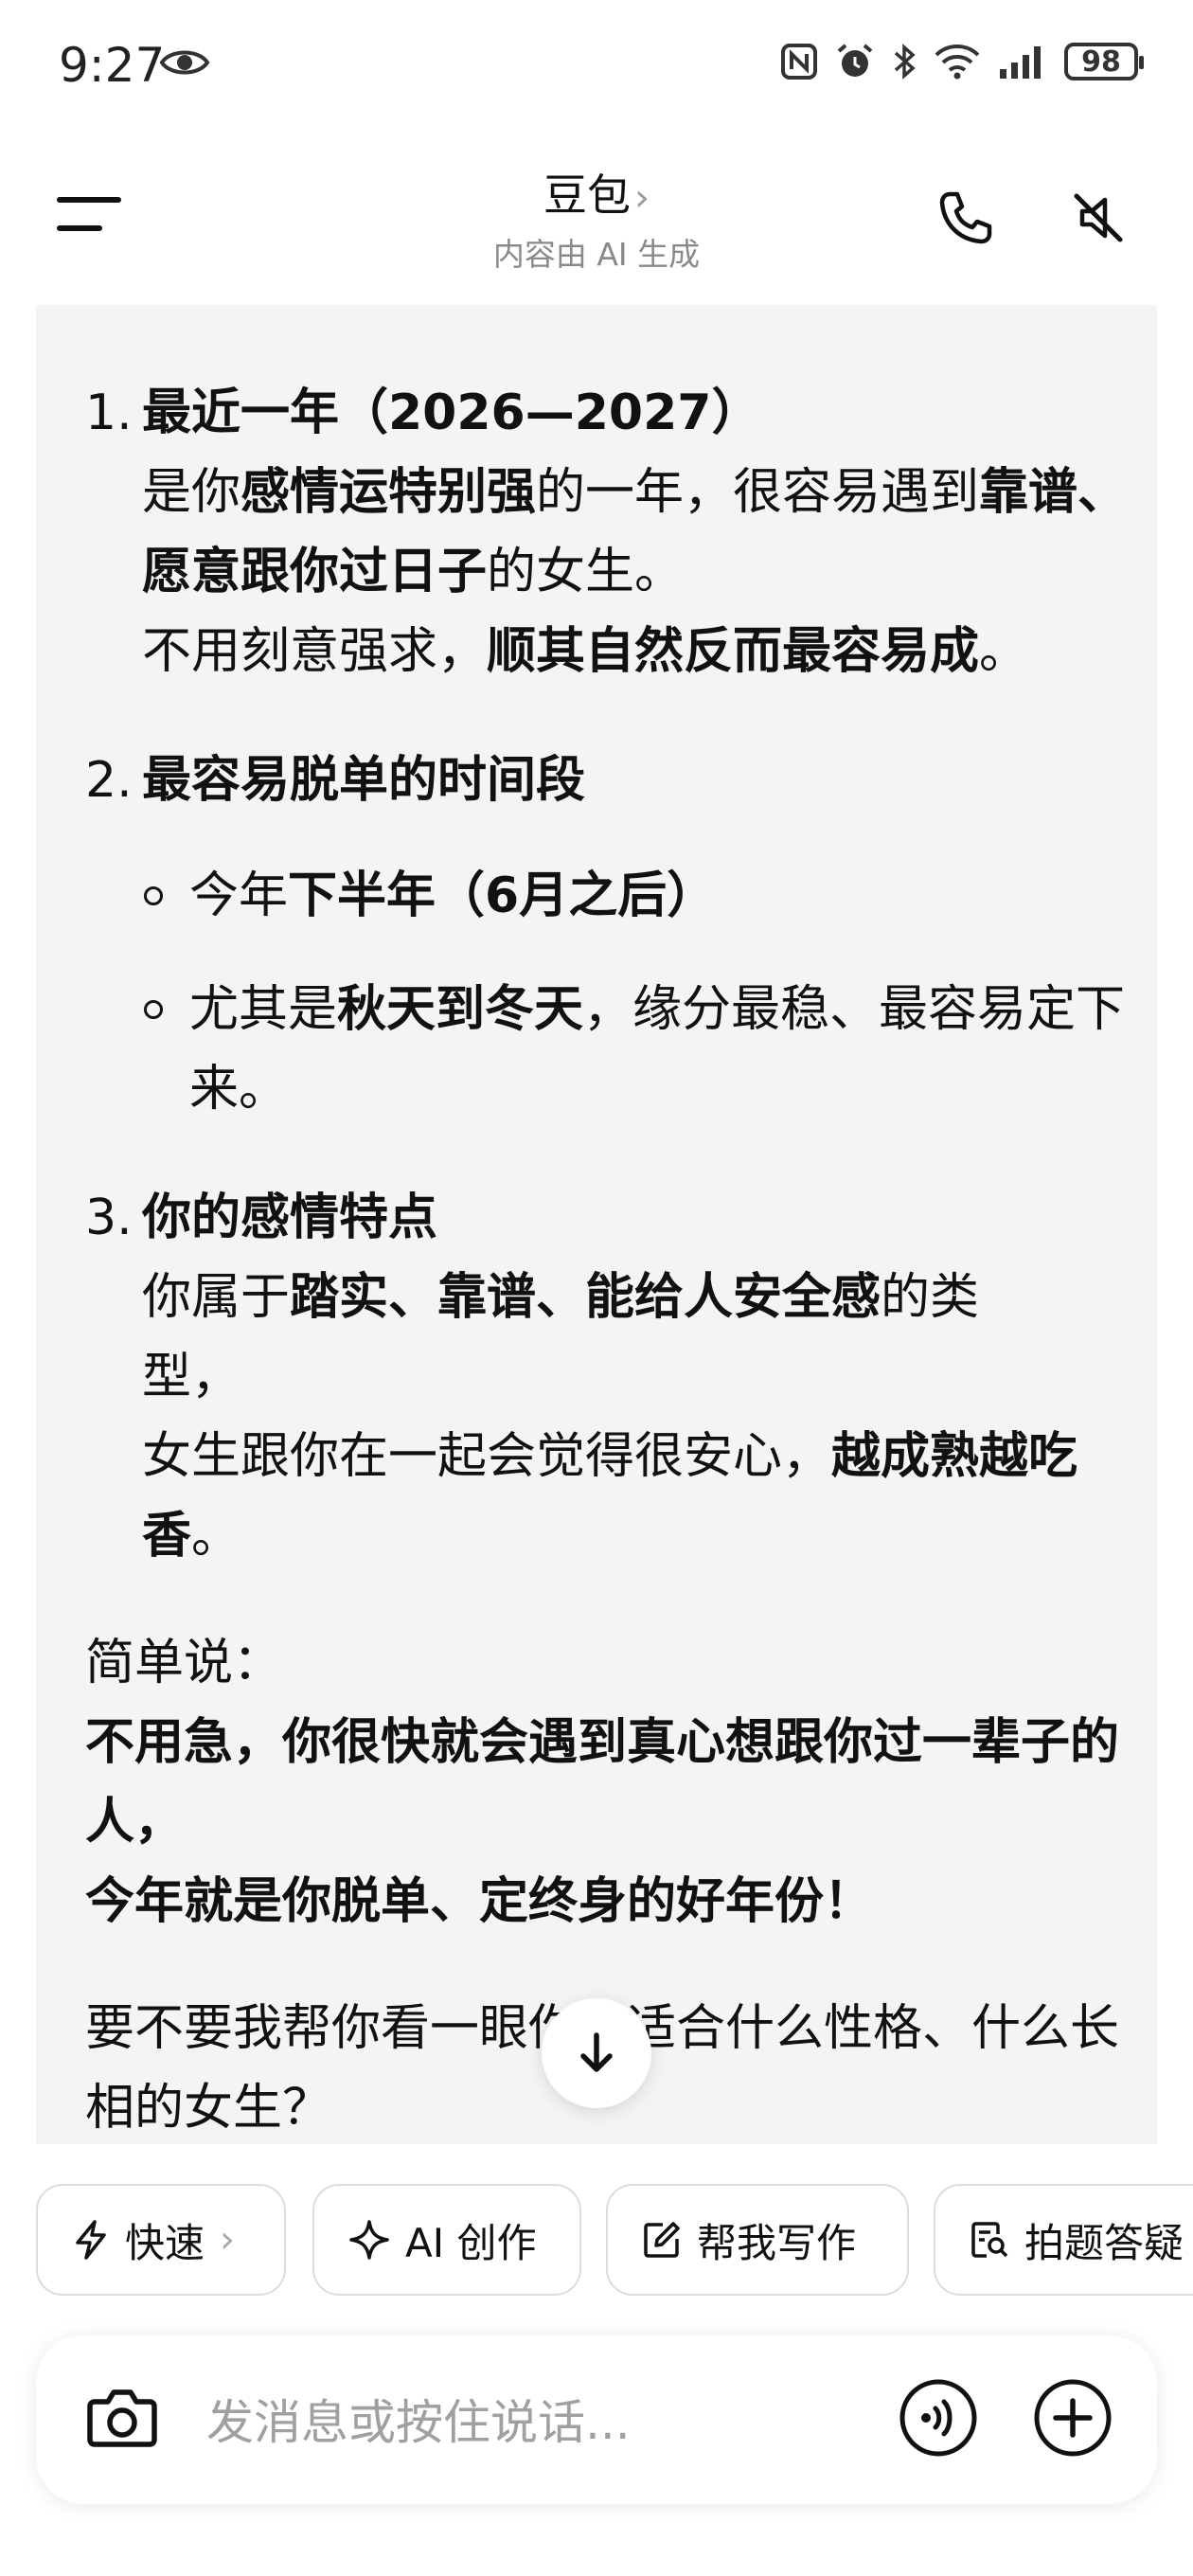 The width and height of the screenshot is (1193, 2576). What do you see at coordinates (109, 1218) in the screenshot?
I see `list-number: 3.` at bounding box center [109, 1218].